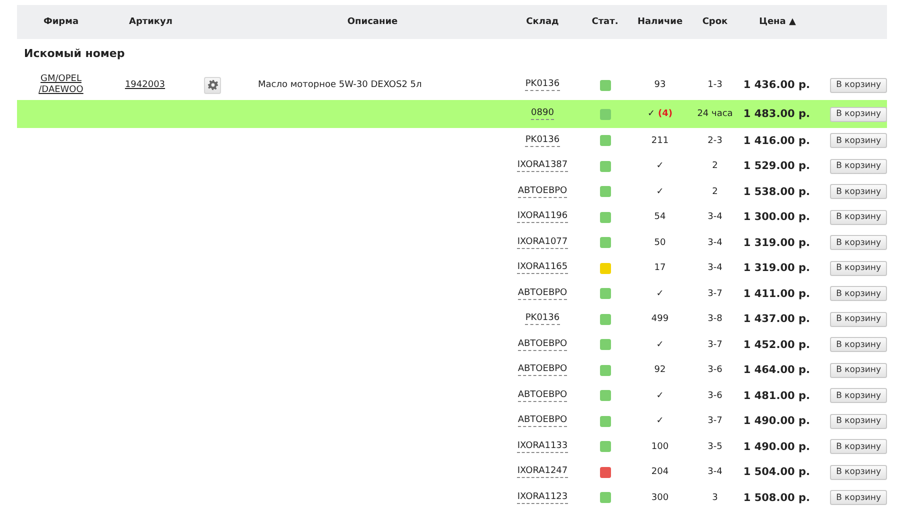 The height and width of the screenshot is (511, 900). I want to click on warehouse-link: IXORA1123, so click(542, 498).